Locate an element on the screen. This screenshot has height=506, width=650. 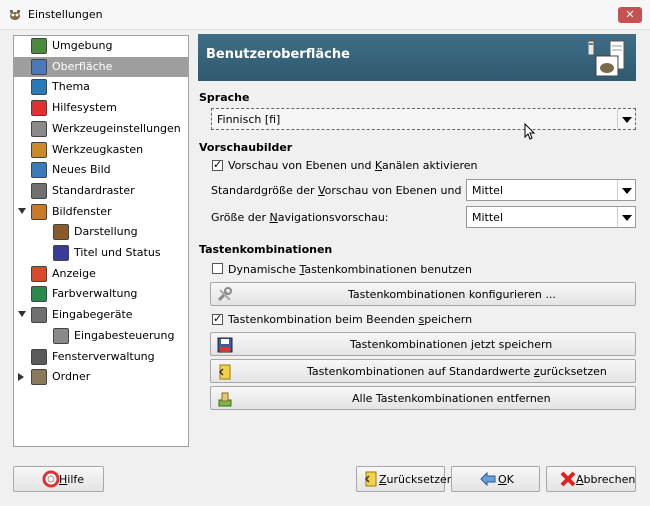
sidebar-item: Anzeige is located at coordinates (101, 274).